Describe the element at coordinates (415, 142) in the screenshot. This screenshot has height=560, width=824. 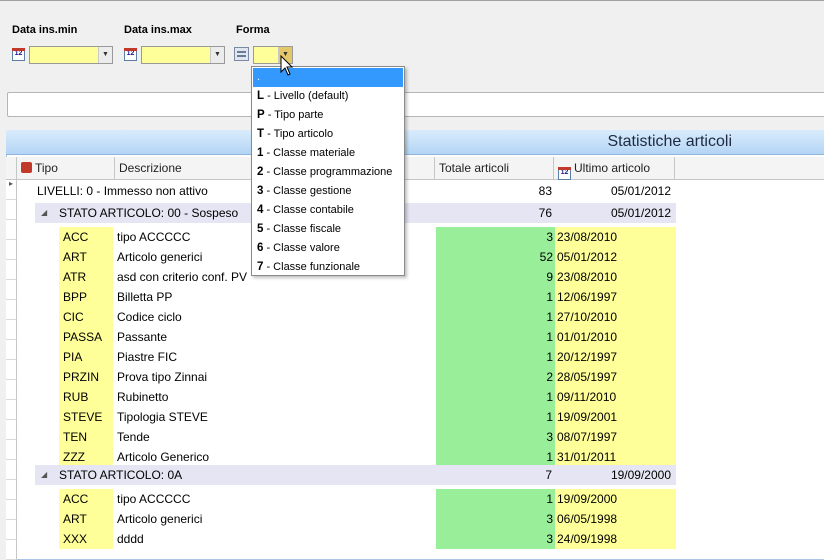
I see `panel-title: Statistiche articoli` at that location.